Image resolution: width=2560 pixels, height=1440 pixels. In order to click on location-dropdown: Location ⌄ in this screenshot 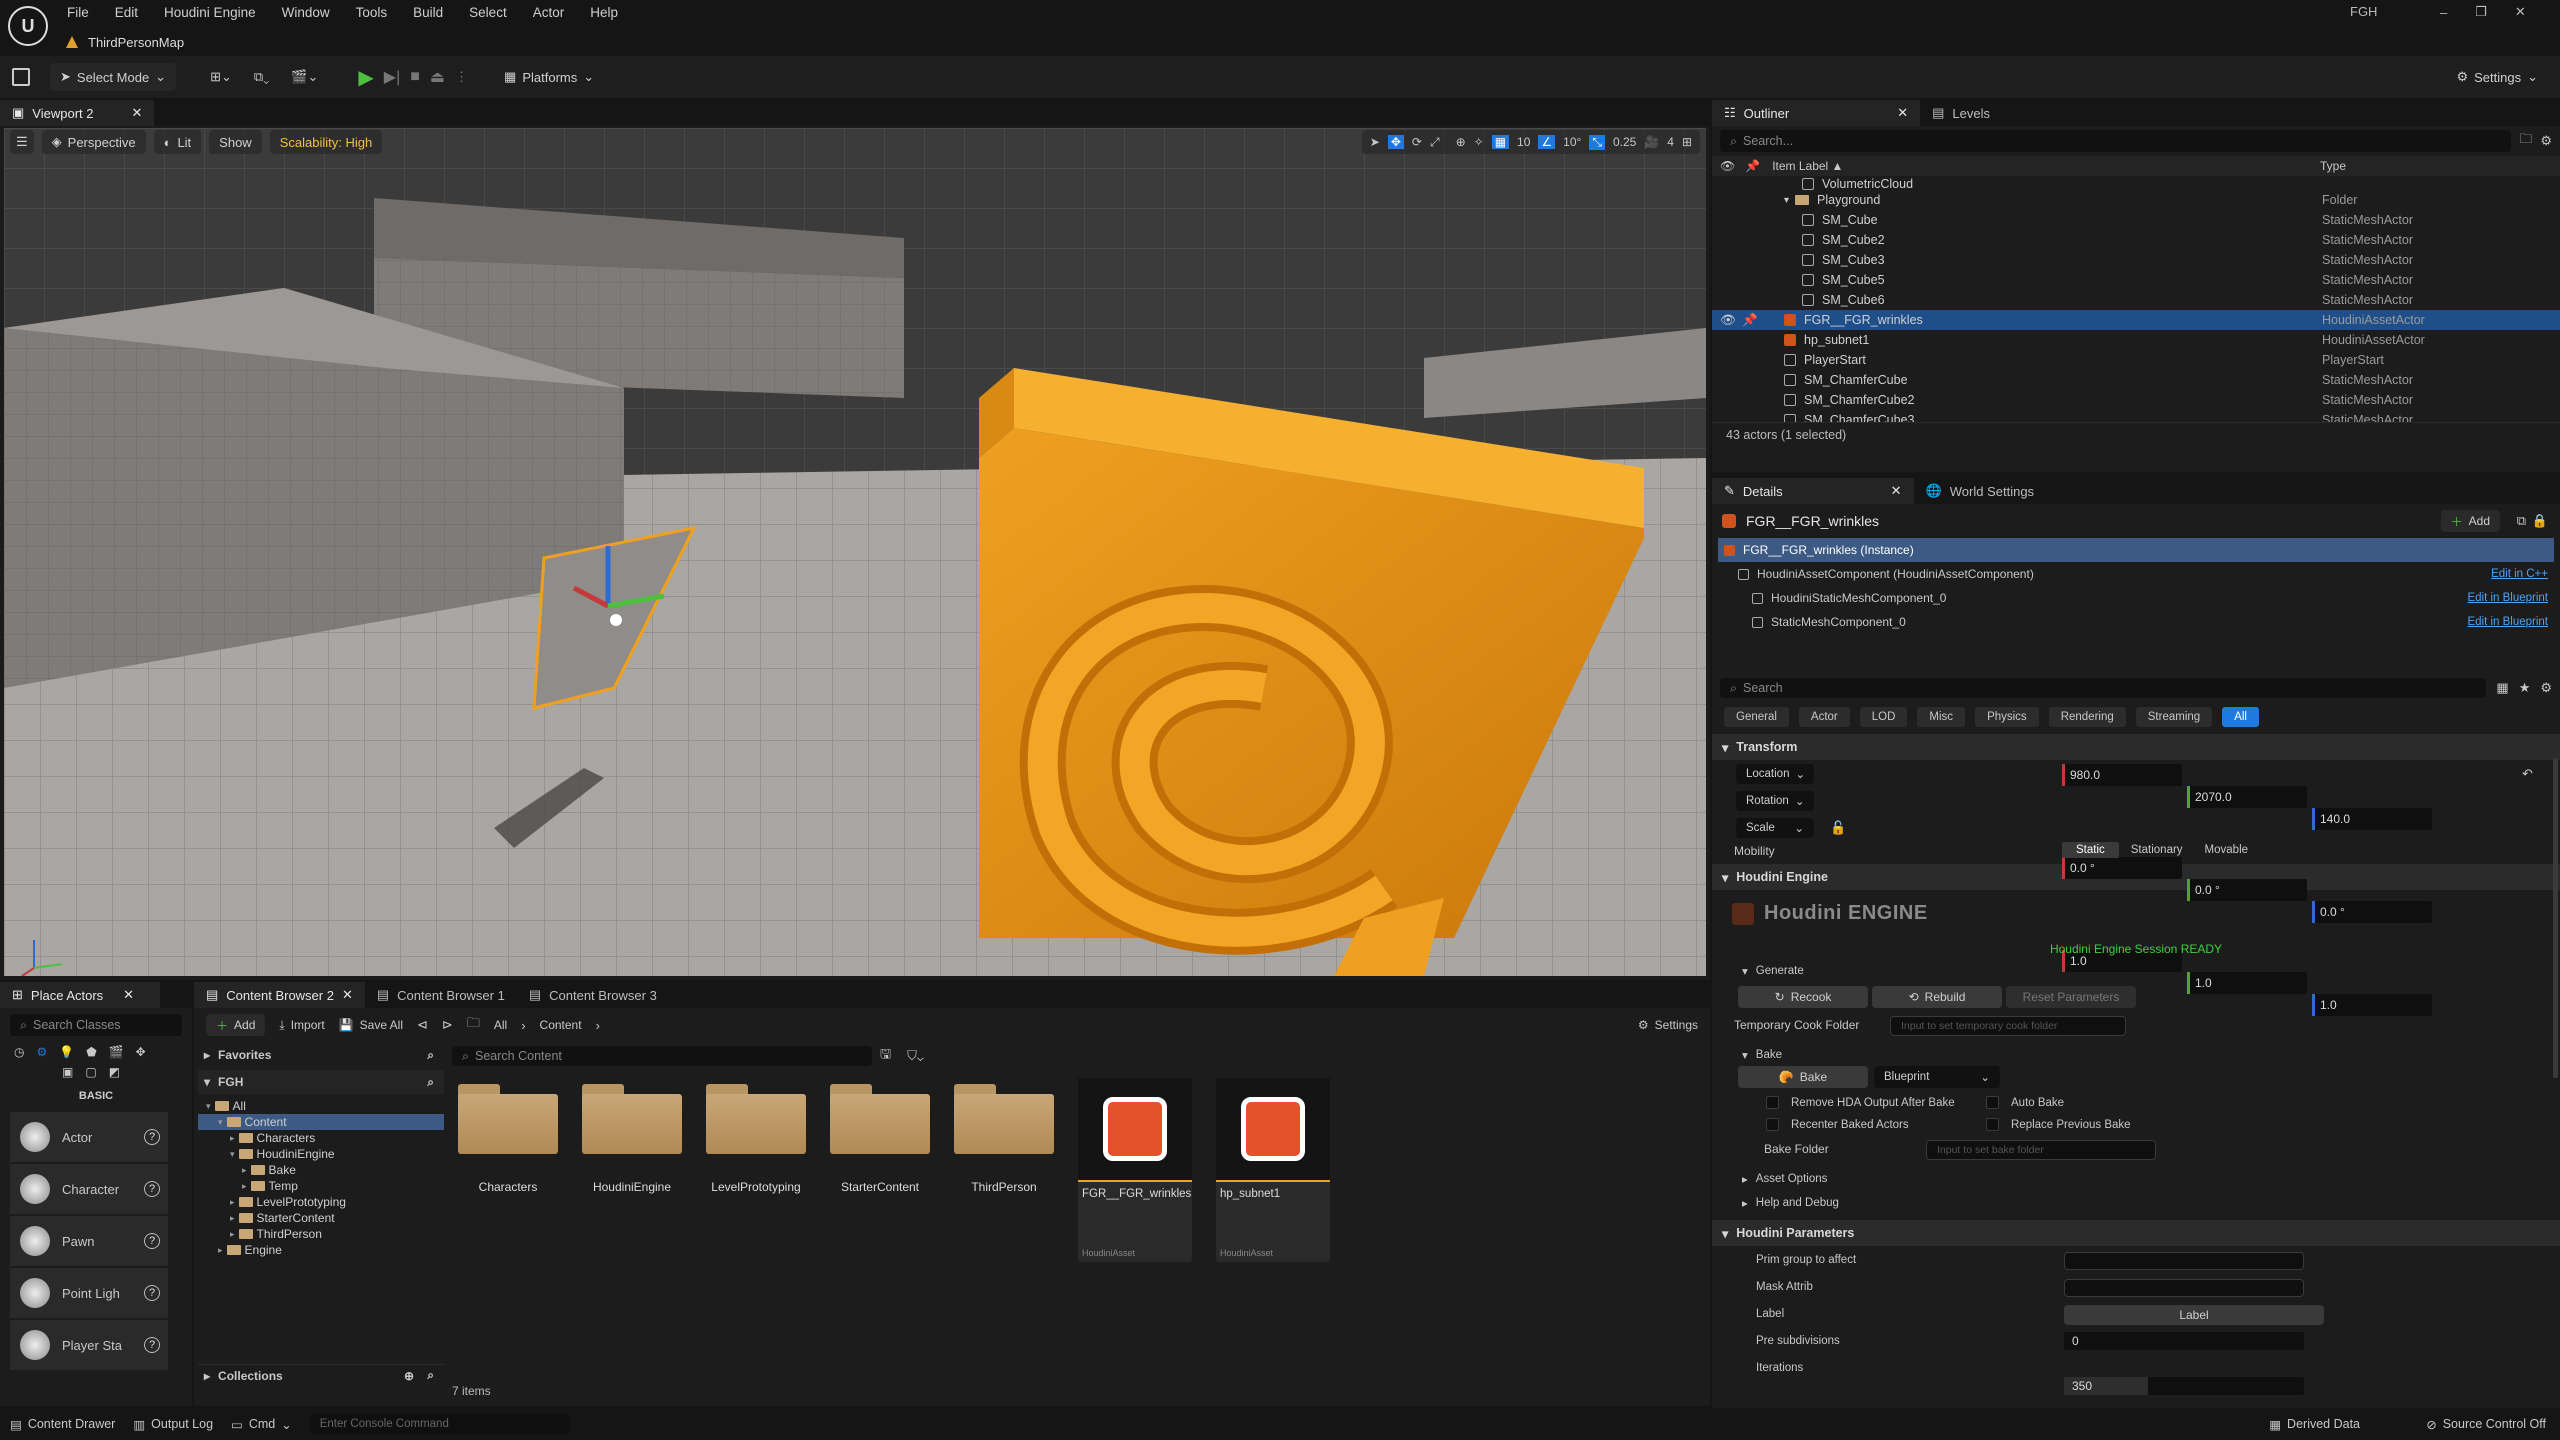, I will do `click(1775, 774)`.